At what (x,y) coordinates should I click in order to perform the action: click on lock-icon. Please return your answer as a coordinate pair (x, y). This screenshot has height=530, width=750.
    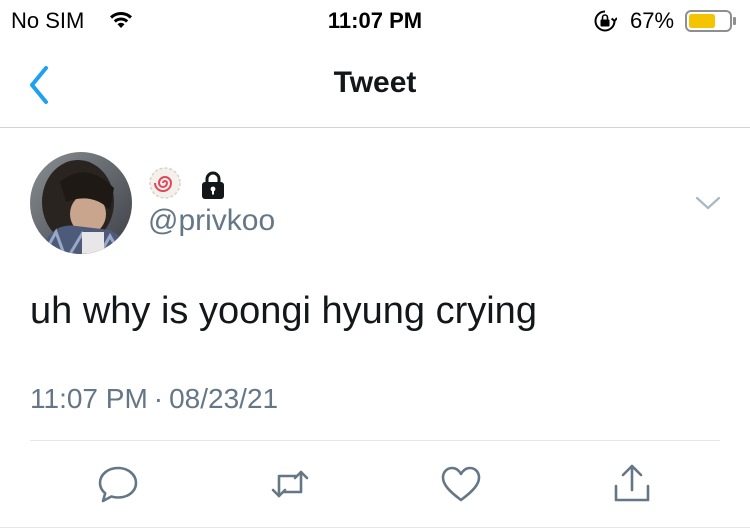
    Looking at the image, I should click on (213, 185).